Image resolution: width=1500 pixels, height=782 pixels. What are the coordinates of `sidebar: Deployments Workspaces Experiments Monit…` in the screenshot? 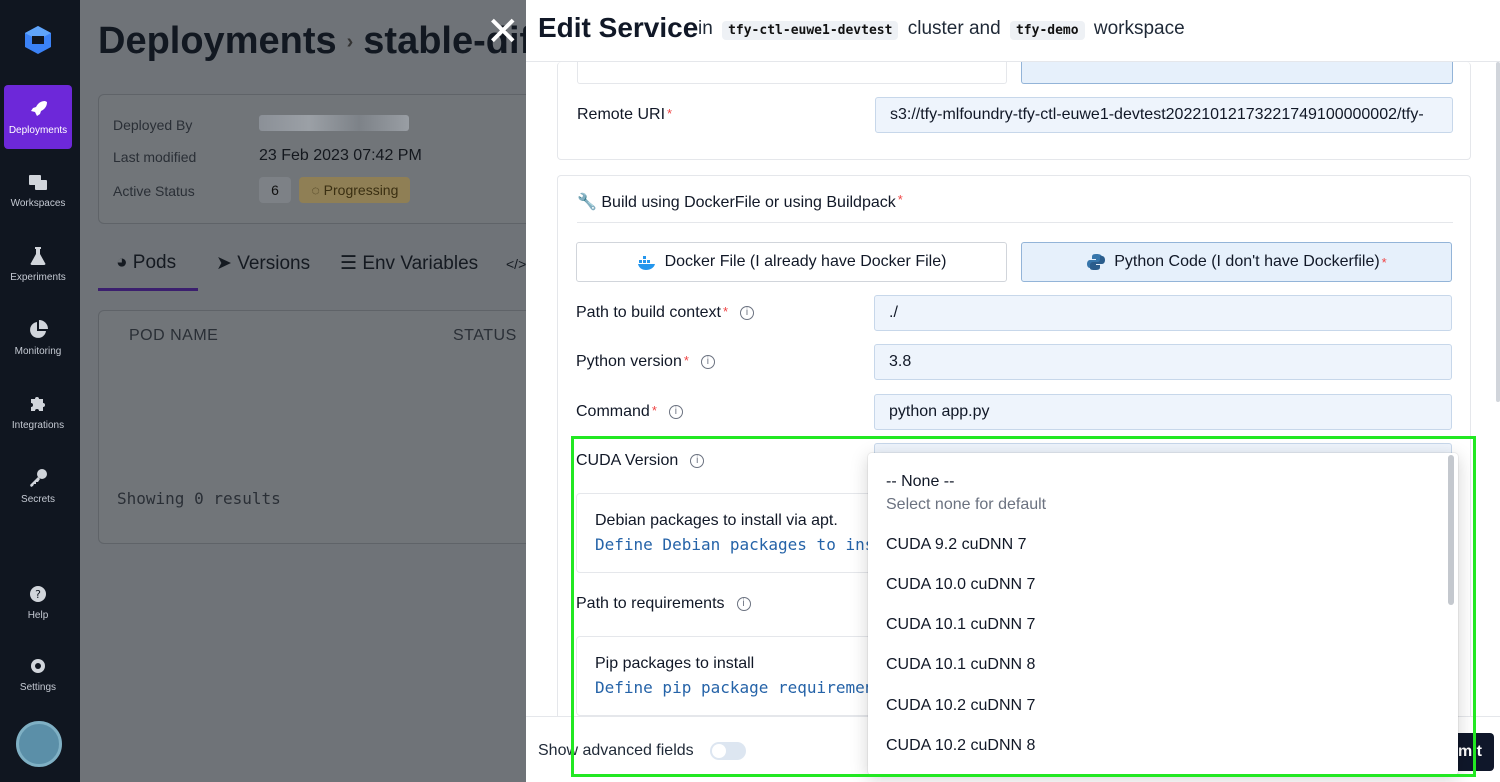 It's located at (40, 391).